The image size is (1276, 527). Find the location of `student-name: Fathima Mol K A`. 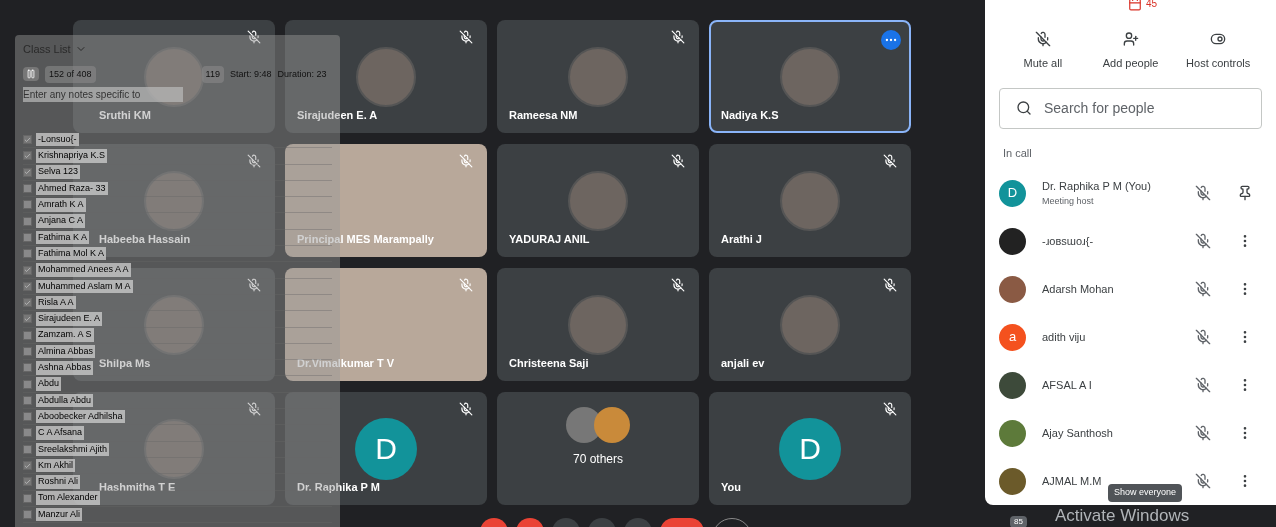

student-name: Fathima Mol K A is located at coordinates (71, 253).